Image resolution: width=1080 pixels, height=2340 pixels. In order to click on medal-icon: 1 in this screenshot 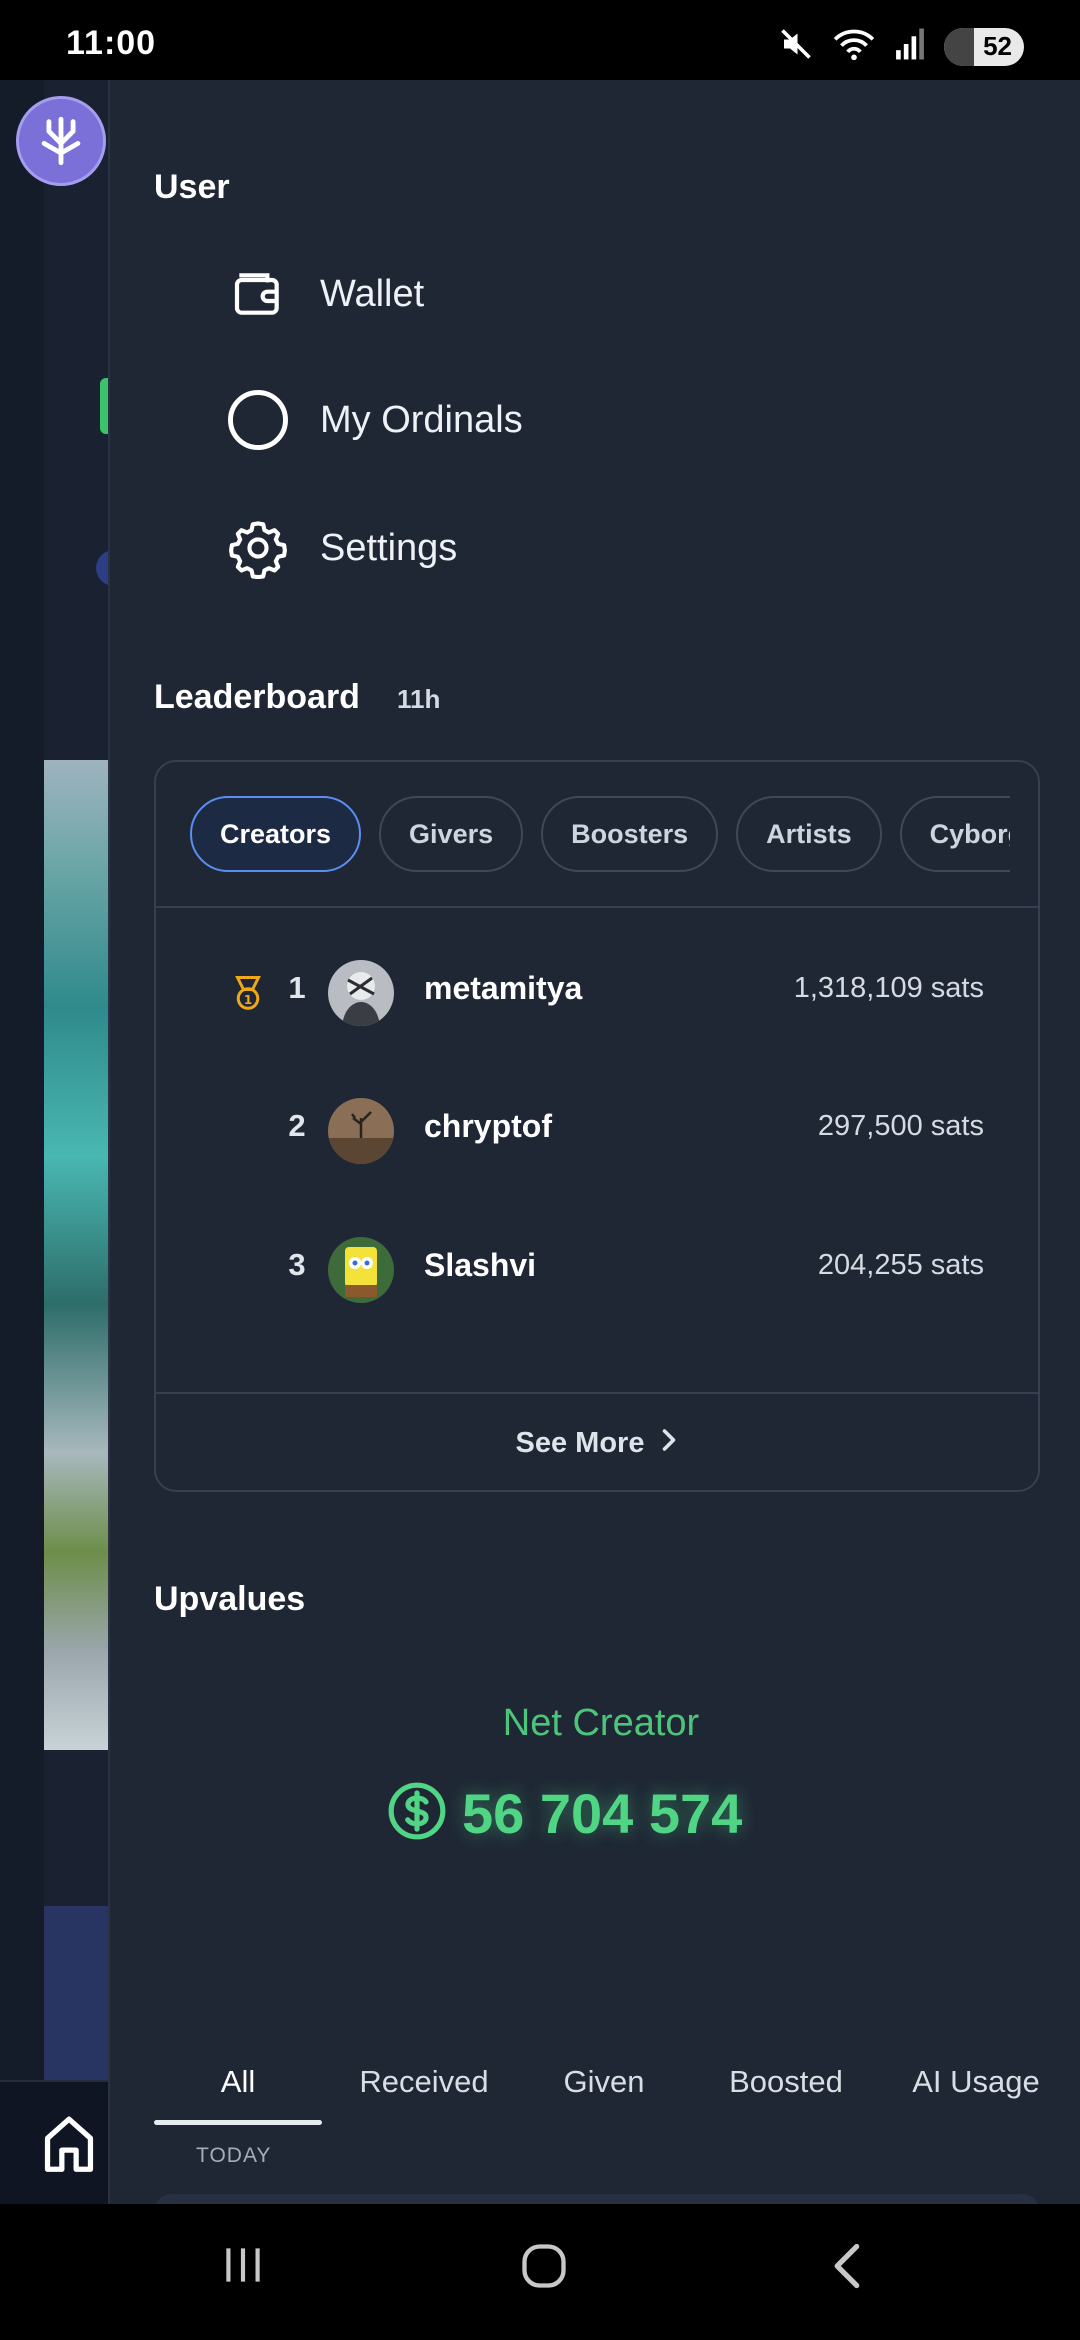, I will do `click(248, 996)`.